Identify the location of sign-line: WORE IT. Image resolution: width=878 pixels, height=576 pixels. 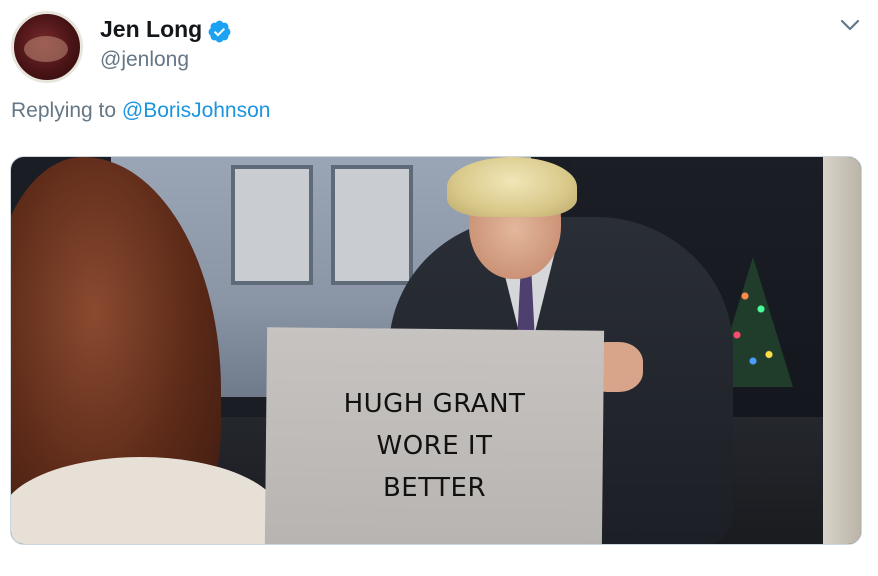
(434, 446).